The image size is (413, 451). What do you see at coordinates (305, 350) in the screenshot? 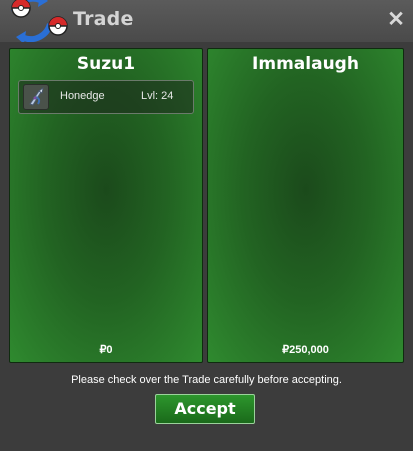
I see `partner-money-offer: ₽250,000` at bounding box center [305, 350].